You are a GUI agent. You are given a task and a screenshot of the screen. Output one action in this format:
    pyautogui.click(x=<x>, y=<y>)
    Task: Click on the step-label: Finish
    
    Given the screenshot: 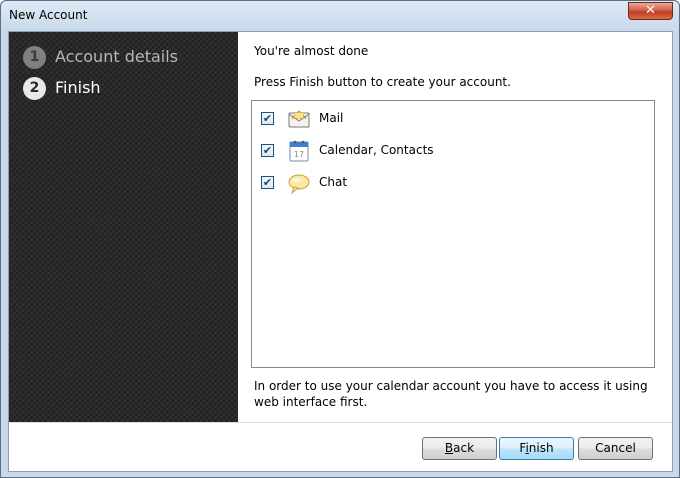 What is the action you would take?
    pyautogui.click(x=78, y=87)
    